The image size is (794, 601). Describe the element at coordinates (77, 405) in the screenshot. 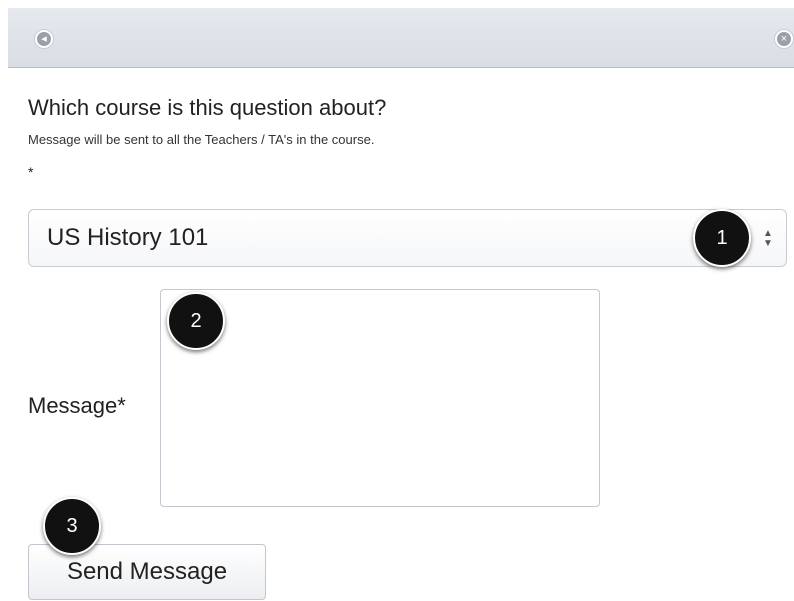

I see `message-label: Message*` at that location.